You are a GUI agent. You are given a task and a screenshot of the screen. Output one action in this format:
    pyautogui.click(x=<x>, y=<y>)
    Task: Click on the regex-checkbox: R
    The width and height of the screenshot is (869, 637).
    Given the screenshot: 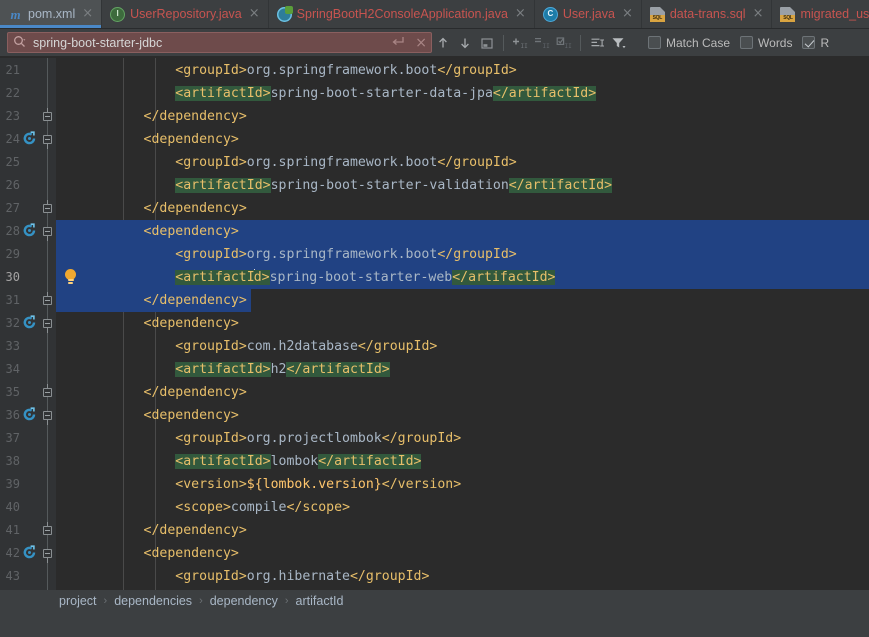 What is the action you would take?
    pyautogui.click(x=815, y=43)
    